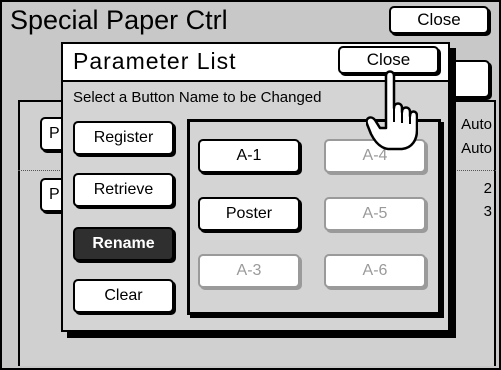 The image size is (501, 370). I want to click on dialog-instruction: Select a Button Name to be Changed, so click(197, 97).